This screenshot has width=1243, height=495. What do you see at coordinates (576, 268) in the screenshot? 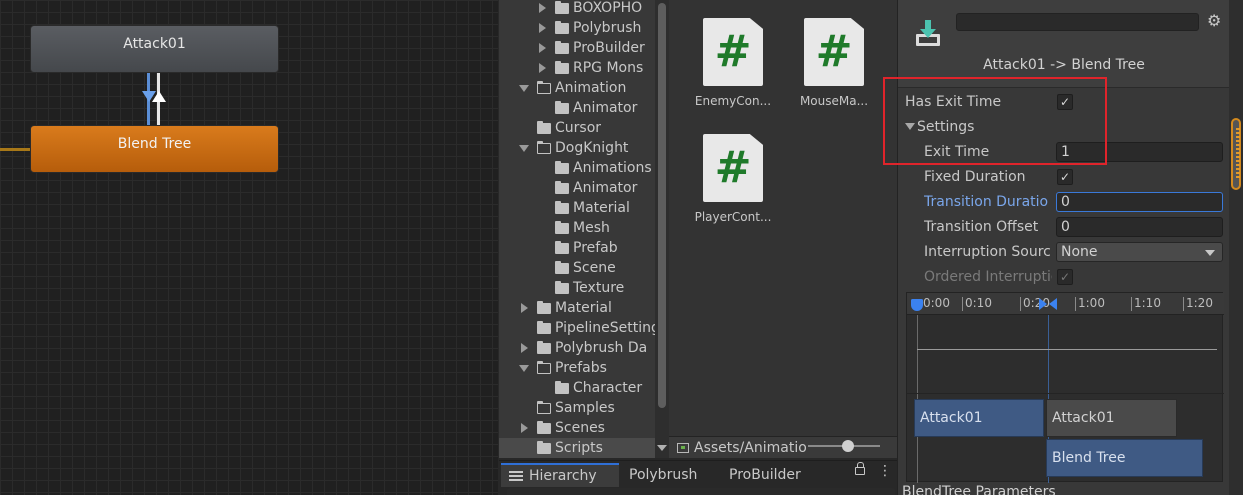
I see `tree-folder-item: Scene` at bounding box center [576, 268].